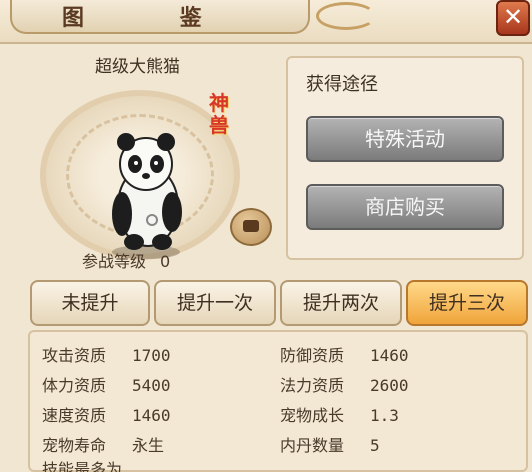 The width and height of the screenshot is (532, 472). What do you see at coordinates (74, 415) in the screenshot?
I see `stat-label: 速度资质` at bounding box center [74, 415].